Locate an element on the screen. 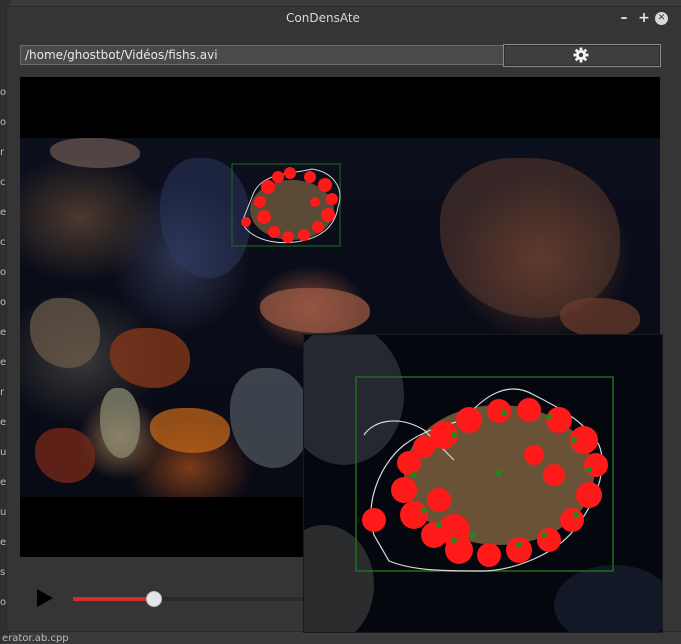 This screenshot has height=644, width=681. maximize-button: + is located at coordinates (644, 18).